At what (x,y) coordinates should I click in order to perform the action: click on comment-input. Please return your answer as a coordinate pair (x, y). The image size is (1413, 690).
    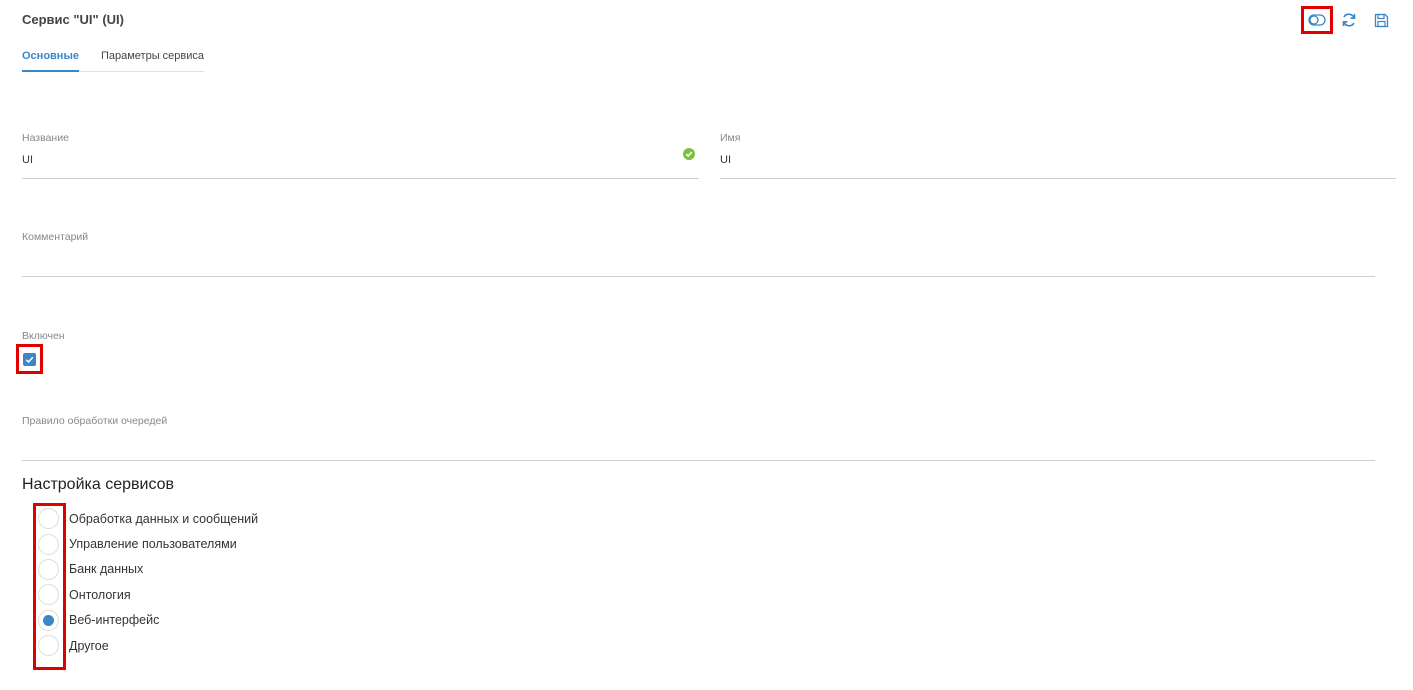
    Looking at the image, I should click on (698, 260).